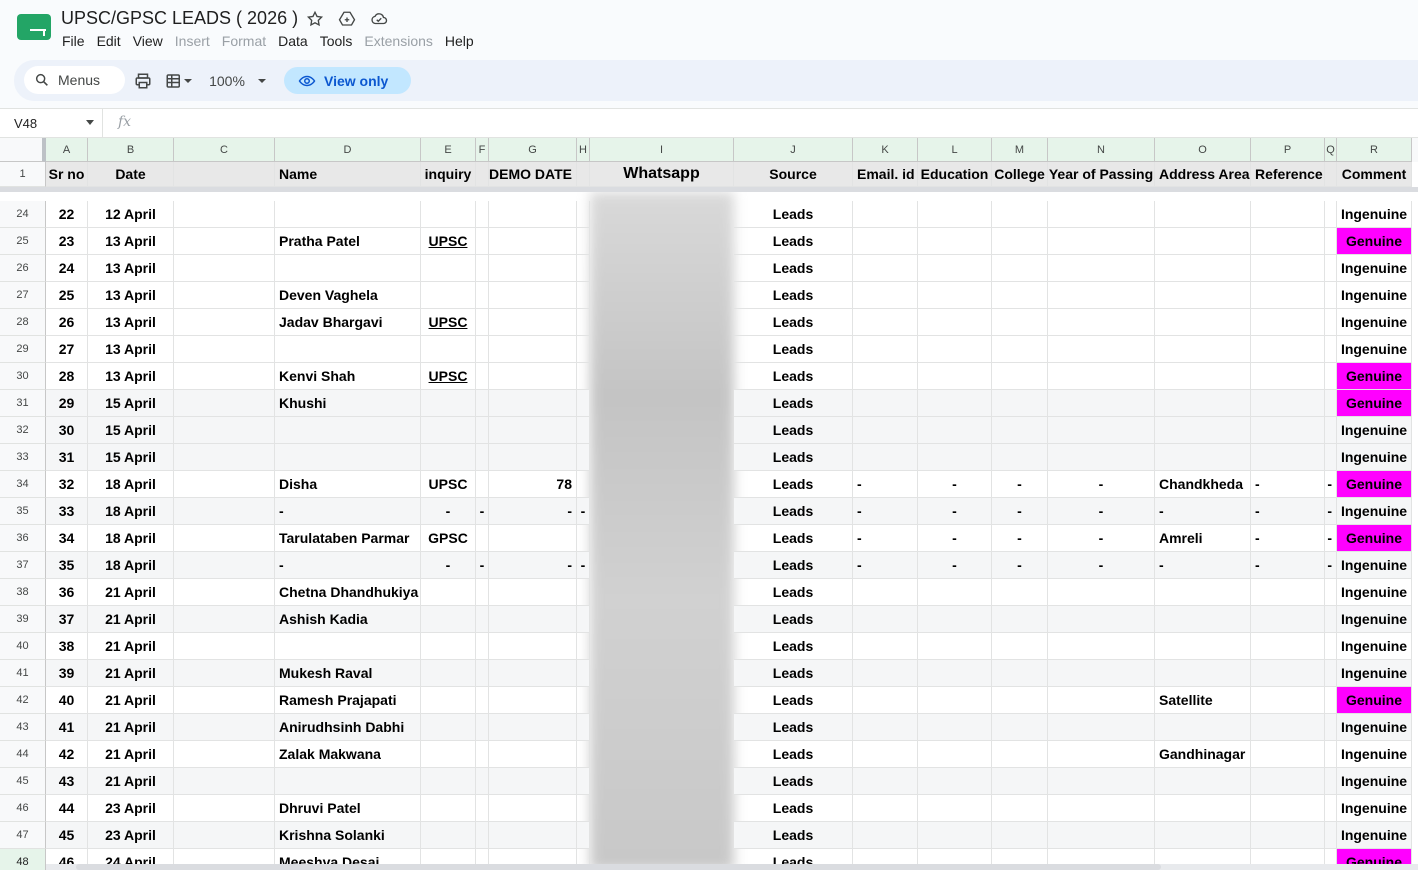 The image size is (1418, 870). What do you see at coordinates (1374, 295) in the screenshot?
I see `cell-r-27: Ingenuine` at bounding box center [1374, 295].